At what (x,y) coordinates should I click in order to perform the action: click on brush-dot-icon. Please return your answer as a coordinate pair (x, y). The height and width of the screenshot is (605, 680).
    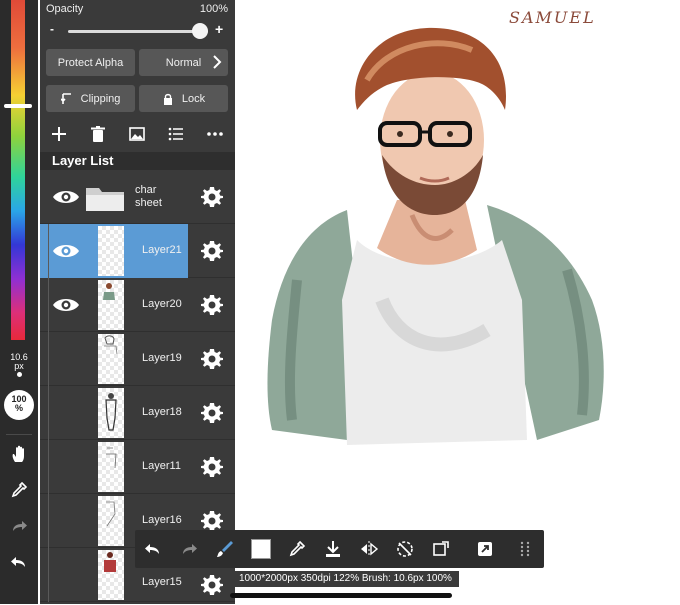
    Looking at the image, I should click on (19, 374).